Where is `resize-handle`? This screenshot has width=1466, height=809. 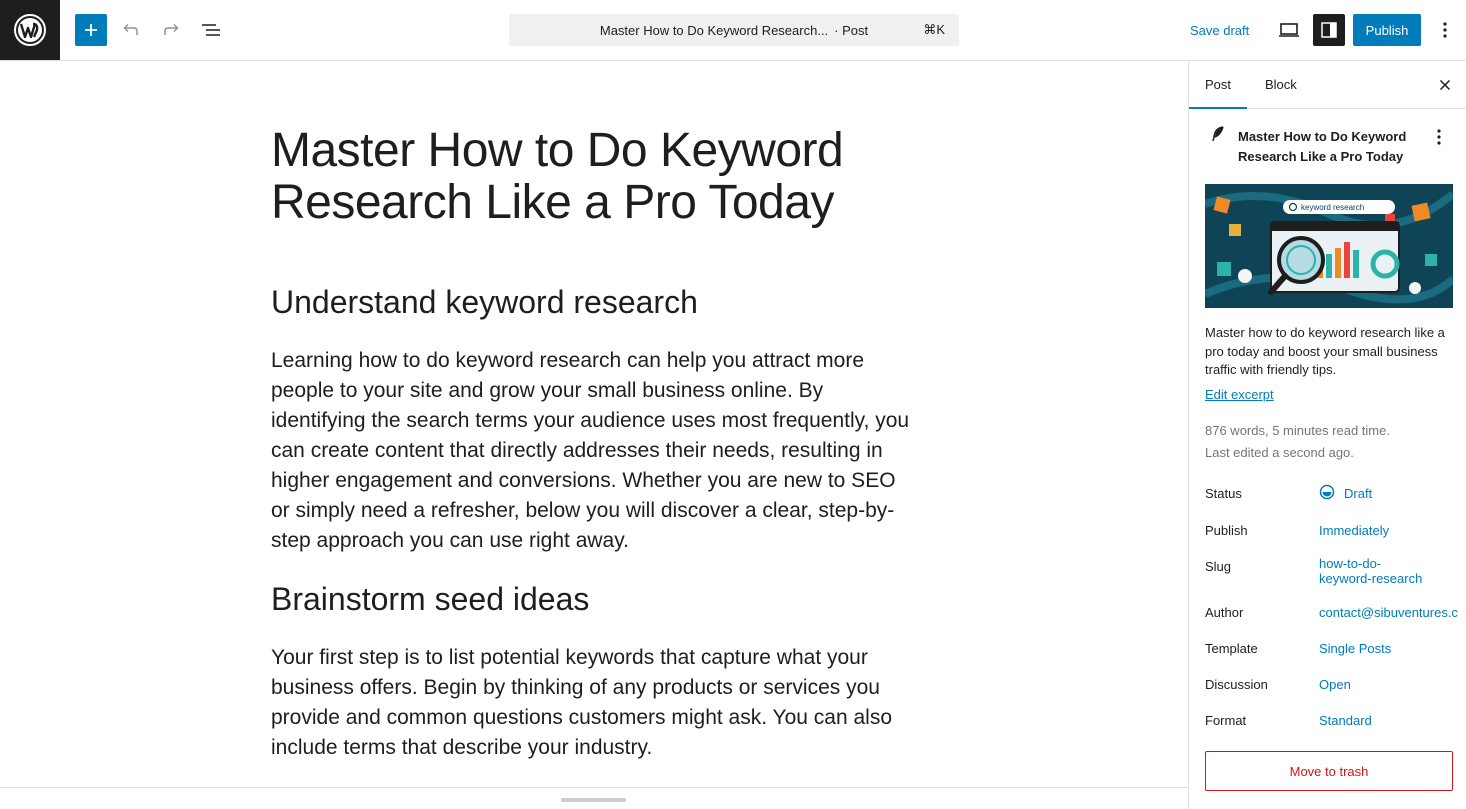
resize-handle is located at coordinates (593, 800).